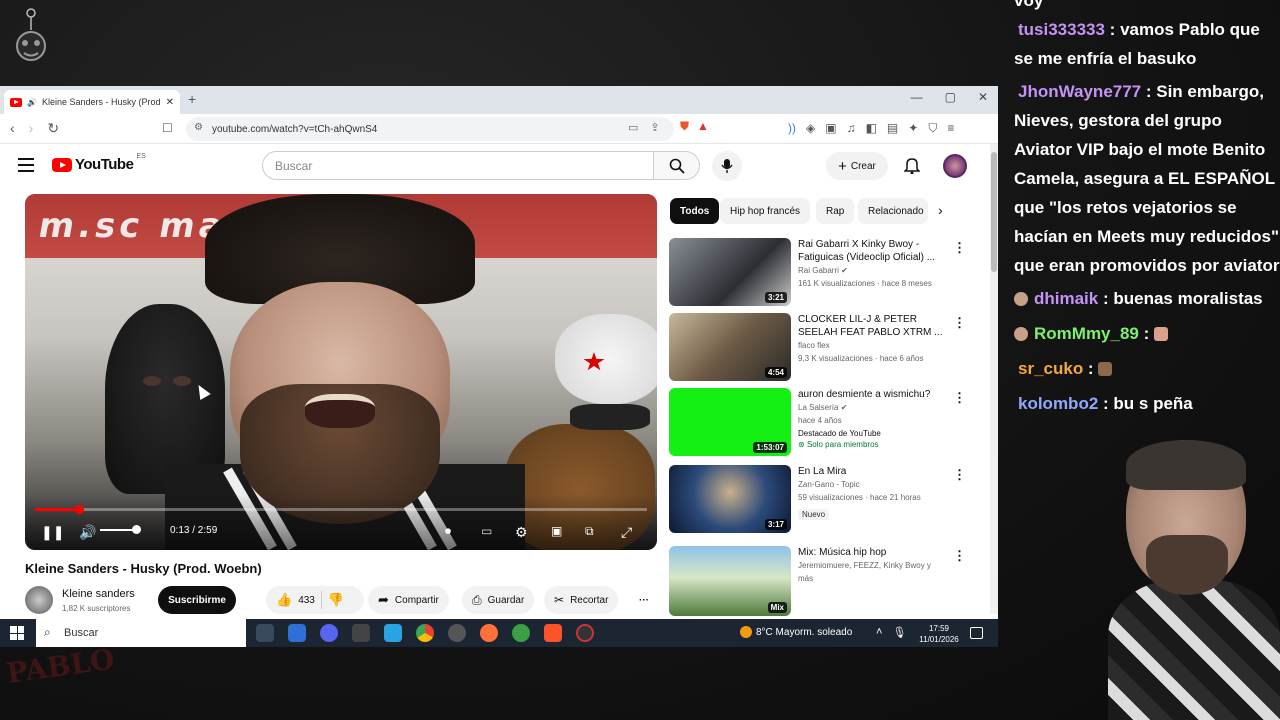 This screenshot has height=720, width=1280. What do you see at coordinates (899, 632) in the screenshot?
I see `tray-mic-icon: 🎙` at bounding box center [899, 632].